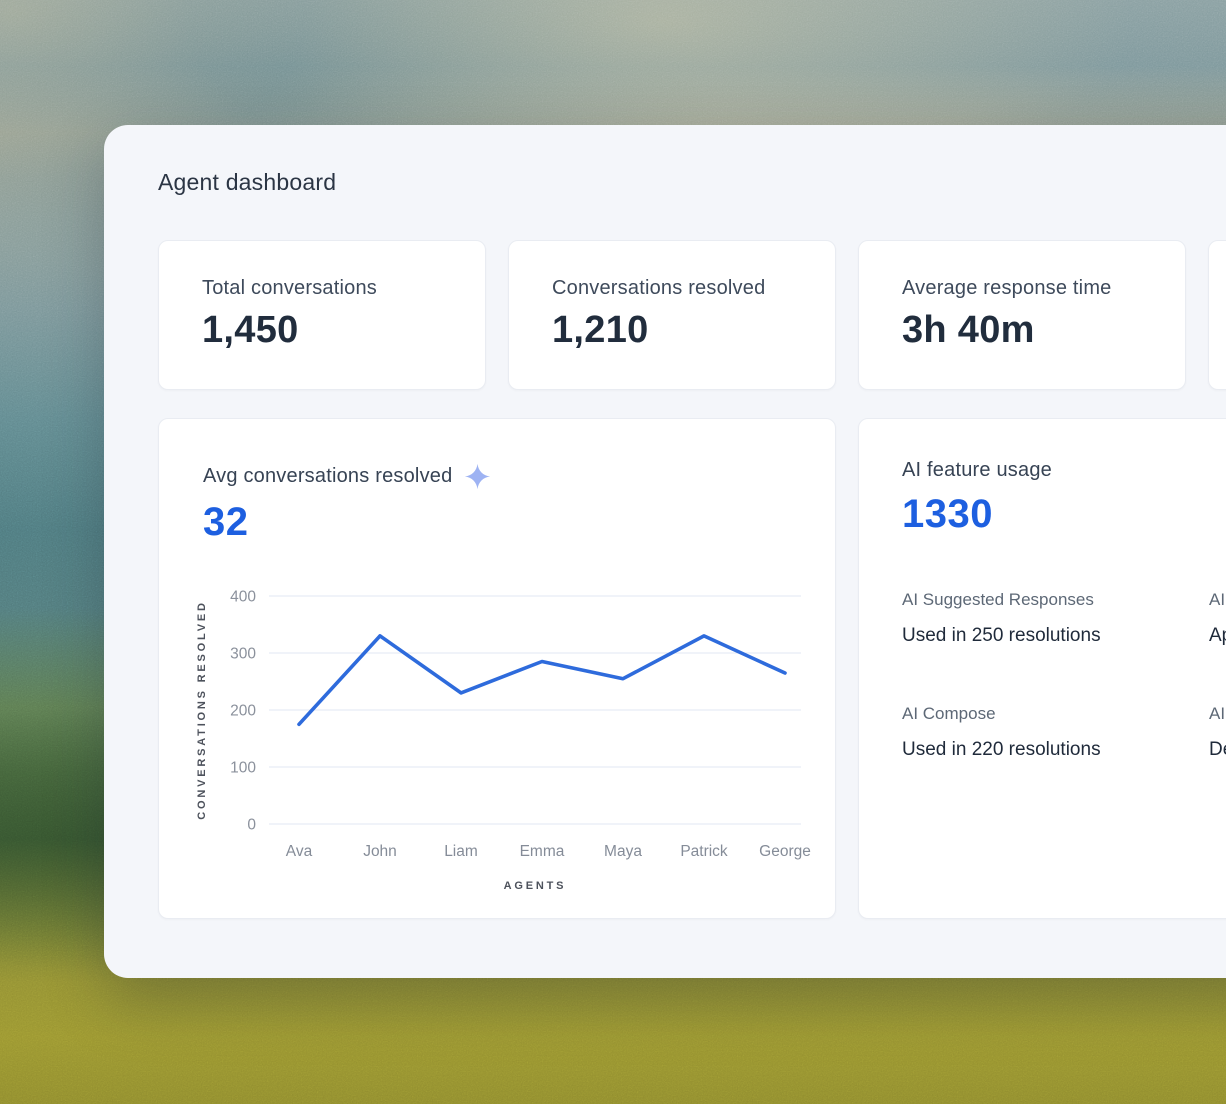 The image size is (1226, 1104). I want to click on feature-item-clipped-2: AI De, so click(1217, 733).